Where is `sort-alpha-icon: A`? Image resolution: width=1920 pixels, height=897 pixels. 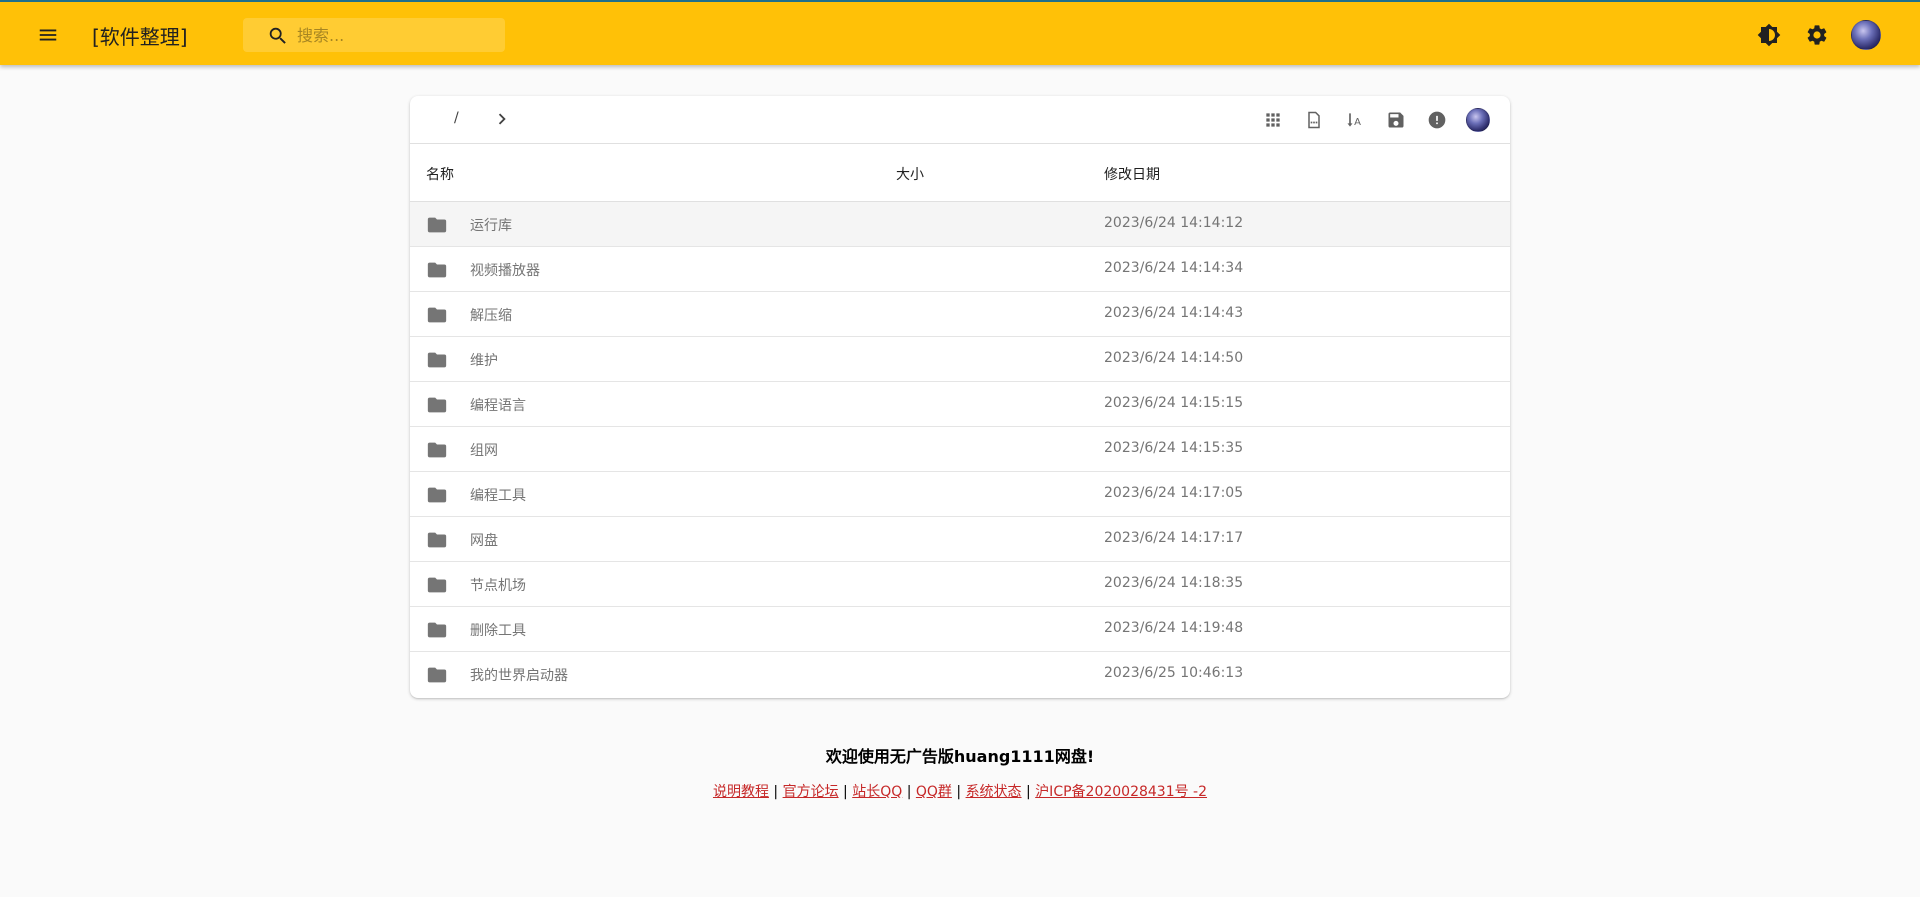
sort-alpha-icon: A is located at coordinates (1354, 120).